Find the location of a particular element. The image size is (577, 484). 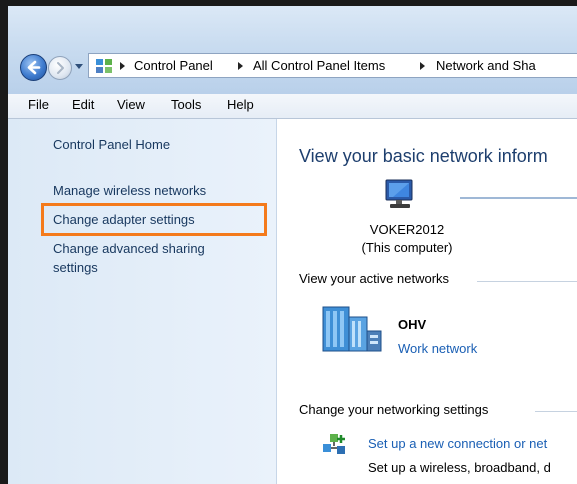

menu-view: View is located at coordinates (131, 104).